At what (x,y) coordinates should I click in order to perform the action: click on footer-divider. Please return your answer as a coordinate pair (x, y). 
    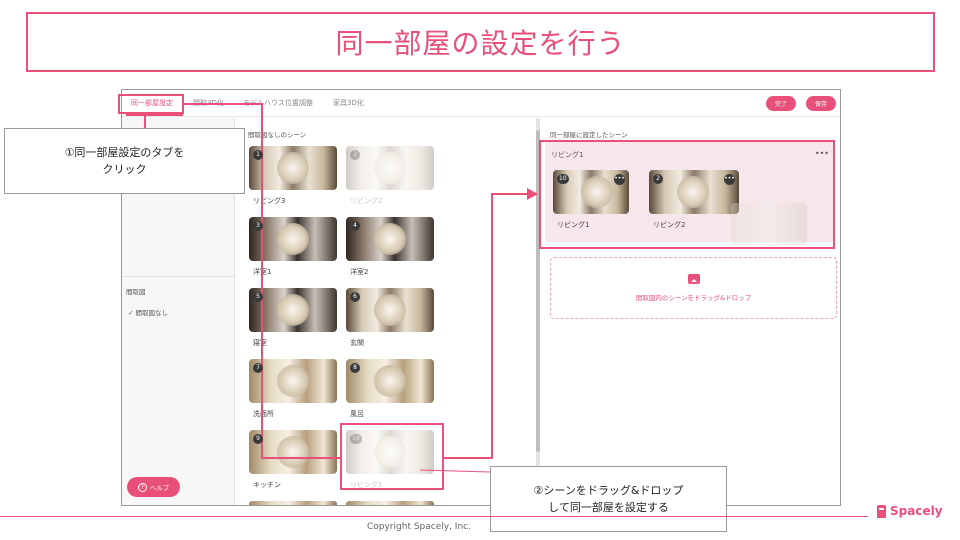
    Looking at the image, I should click on (434, 516).